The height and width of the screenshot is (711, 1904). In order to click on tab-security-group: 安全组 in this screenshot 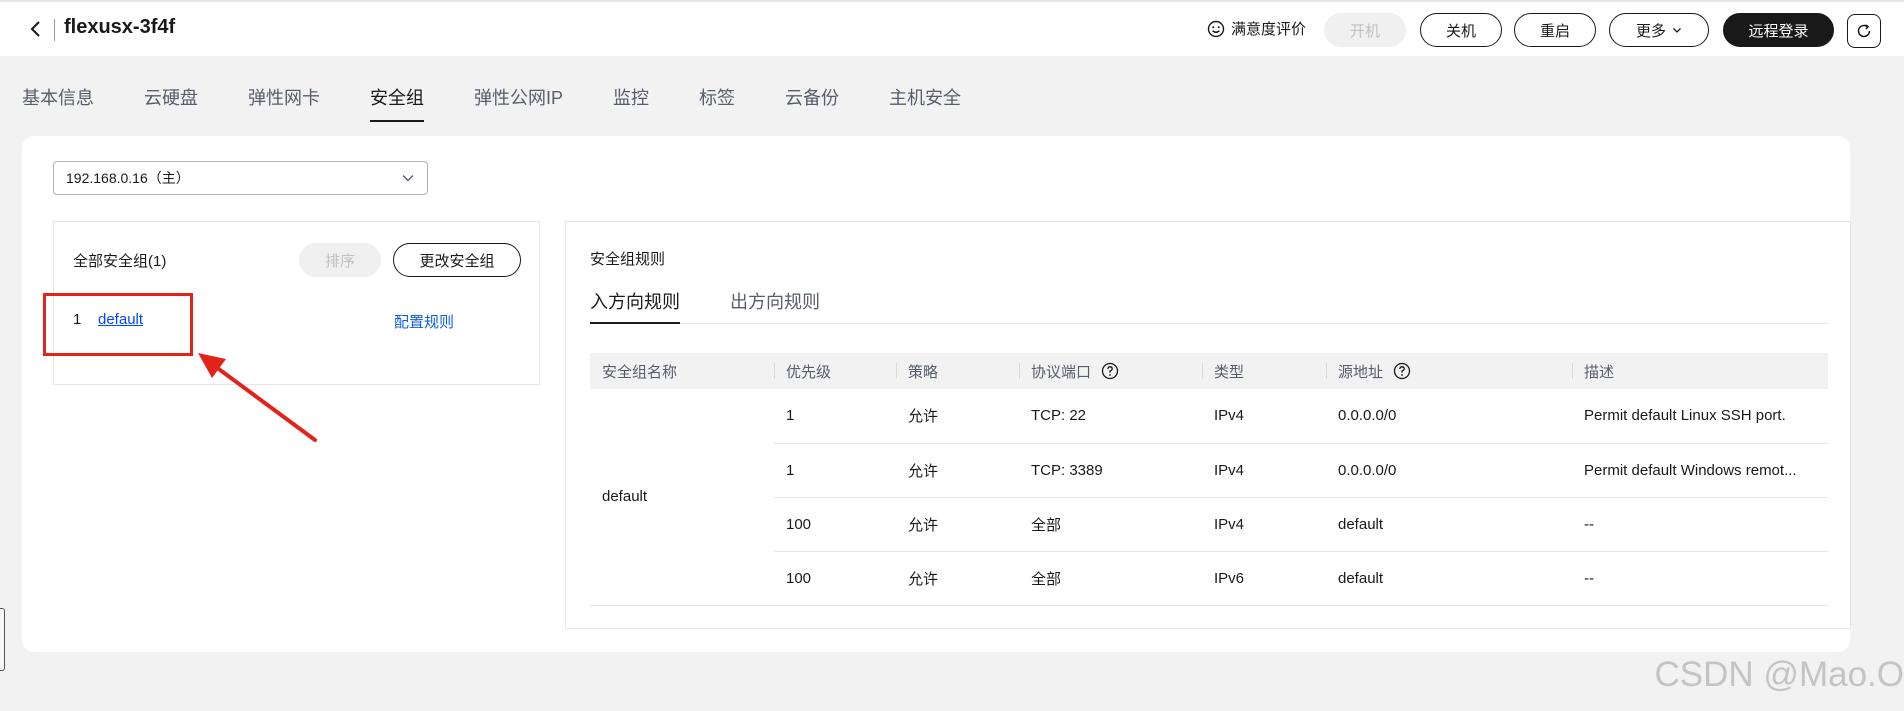, I will do `click(397, 101)`.